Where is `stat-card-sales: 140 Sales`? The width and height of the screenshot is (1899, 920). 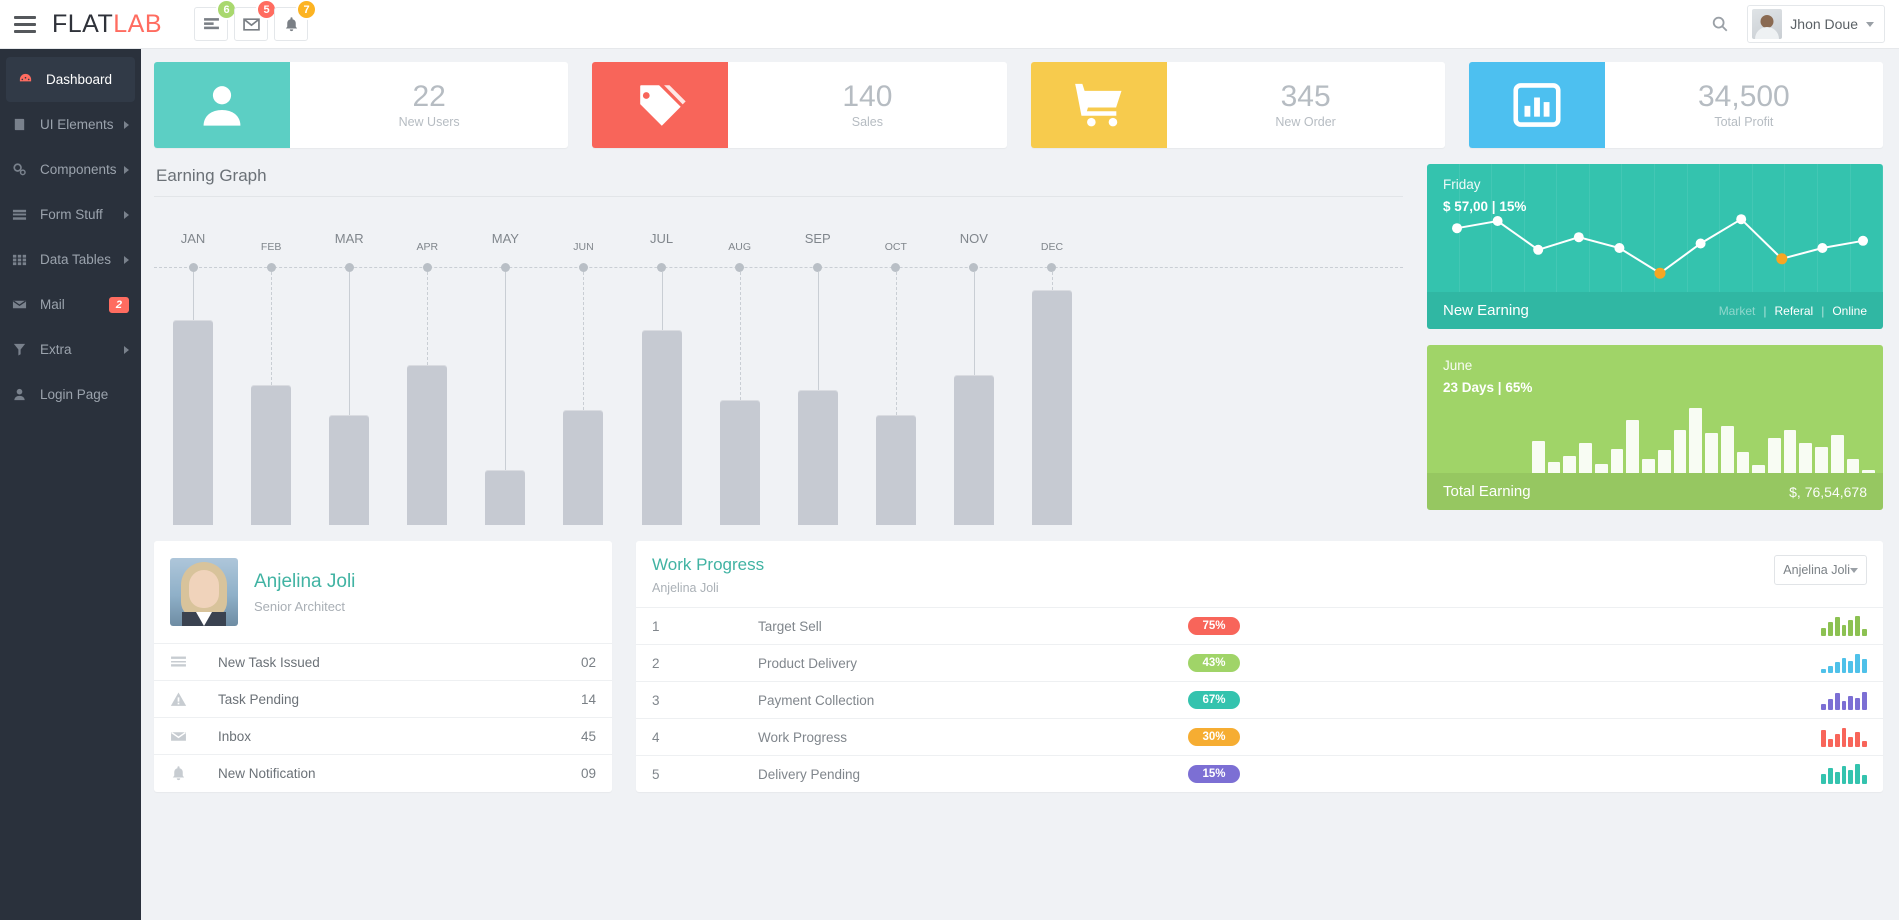 stat-card-sales: 140 Sales is located at coordinates (799, 105).